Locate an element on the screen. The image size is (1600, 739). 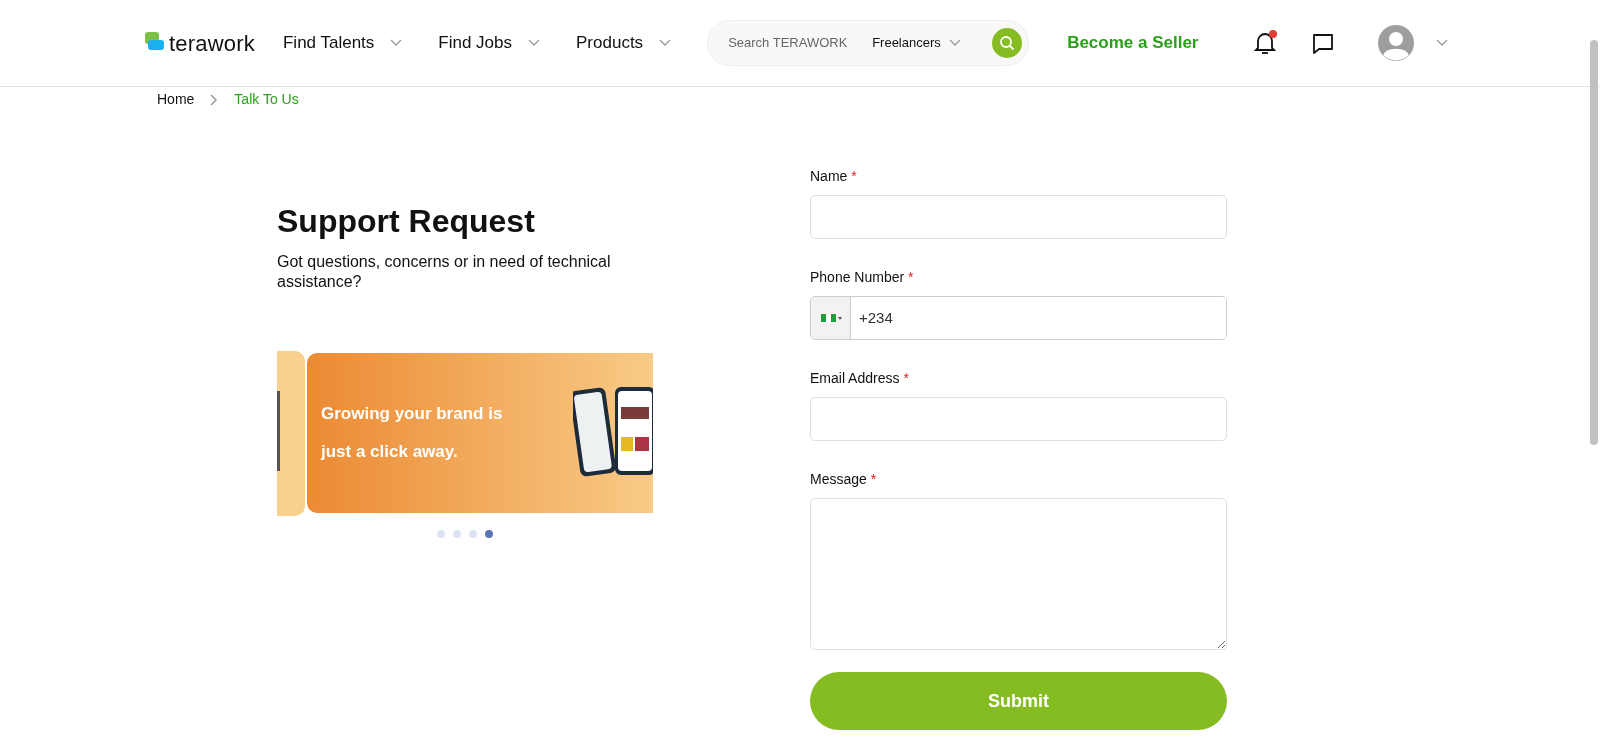
search-field: Search TERAWORK is located at coordinates (796, 43).